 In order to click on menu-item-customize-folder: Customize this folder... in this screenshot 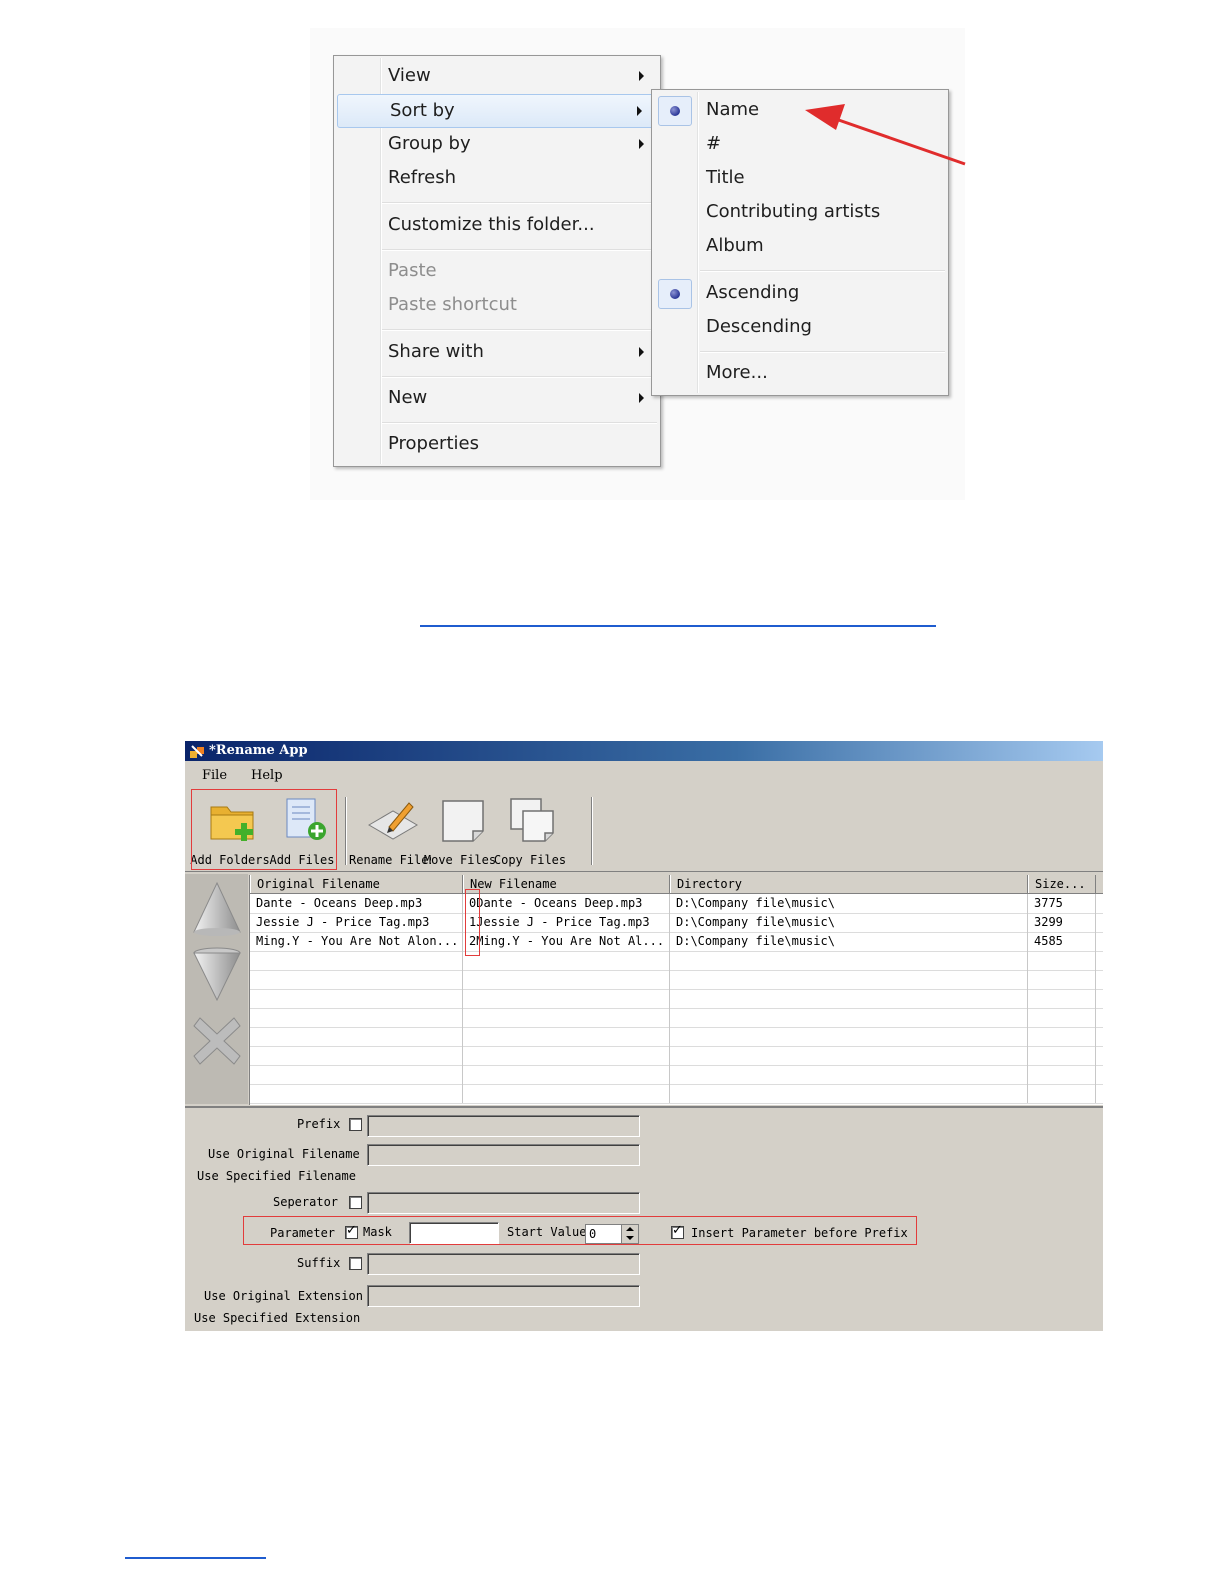, I will do `click(497, 225)`.